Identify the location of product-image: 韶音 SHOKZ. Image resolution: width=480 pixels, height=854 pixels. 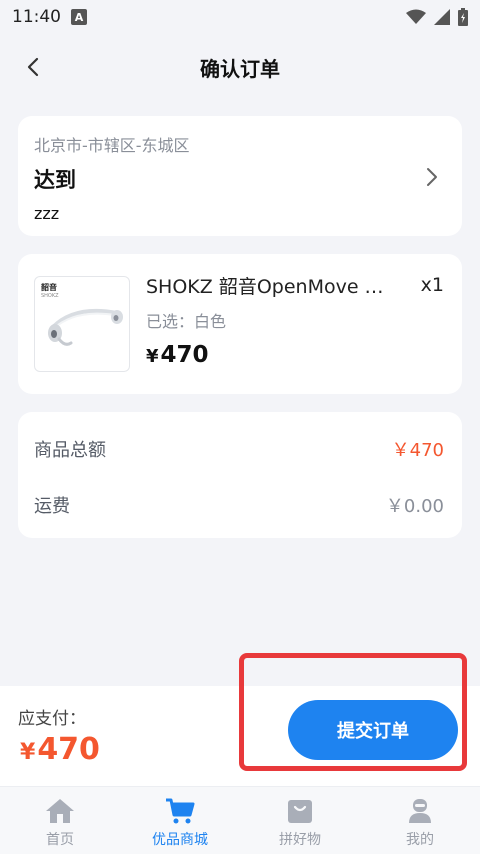
(82, 324).